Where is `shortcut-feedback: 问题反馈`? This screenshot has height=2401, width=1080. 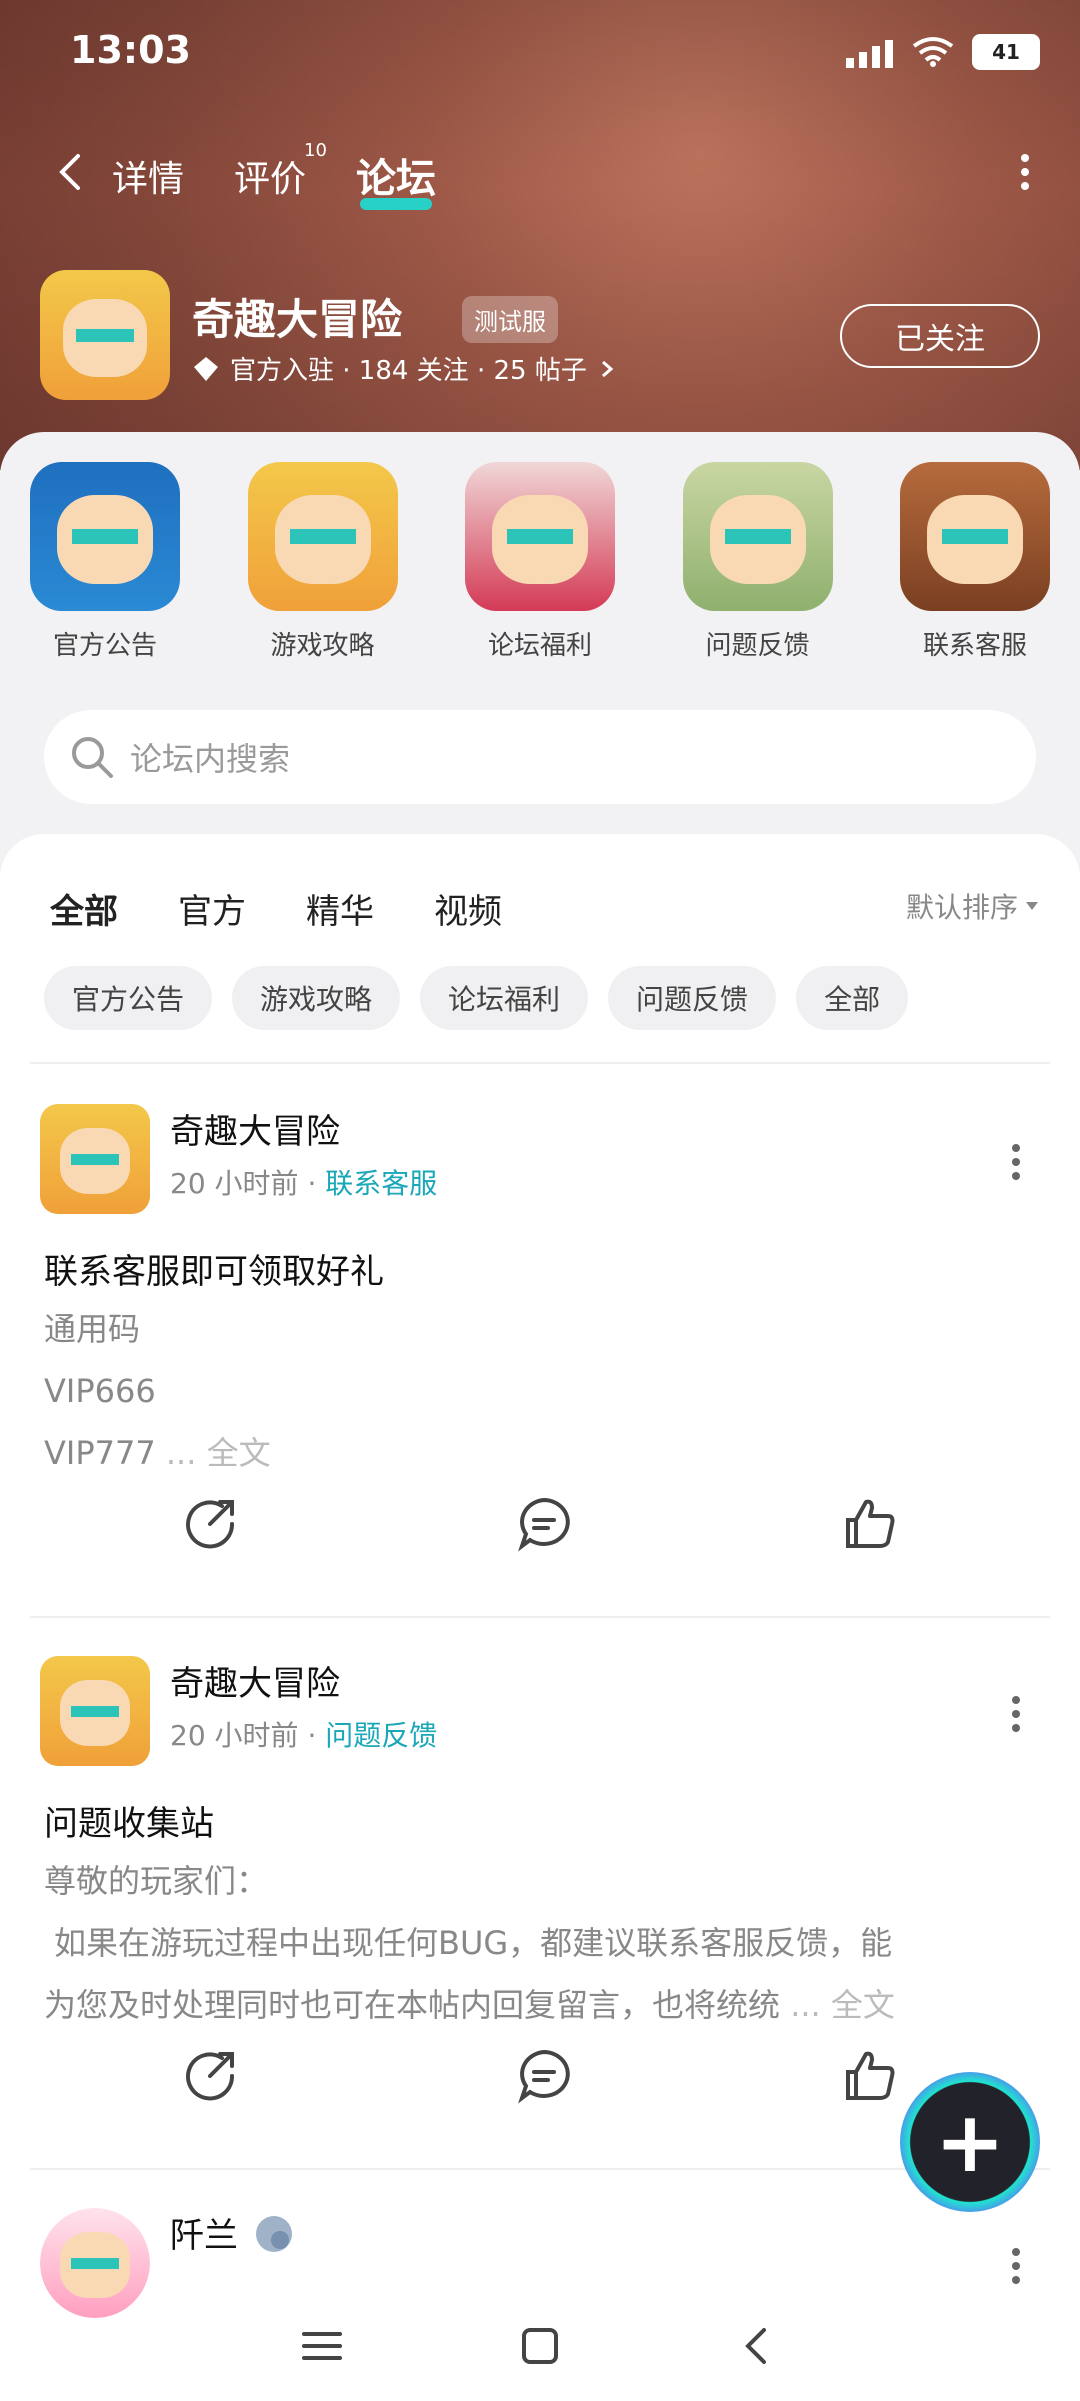
shortcut-feedback: 问题反馈 is located at coordinates (757, 562).